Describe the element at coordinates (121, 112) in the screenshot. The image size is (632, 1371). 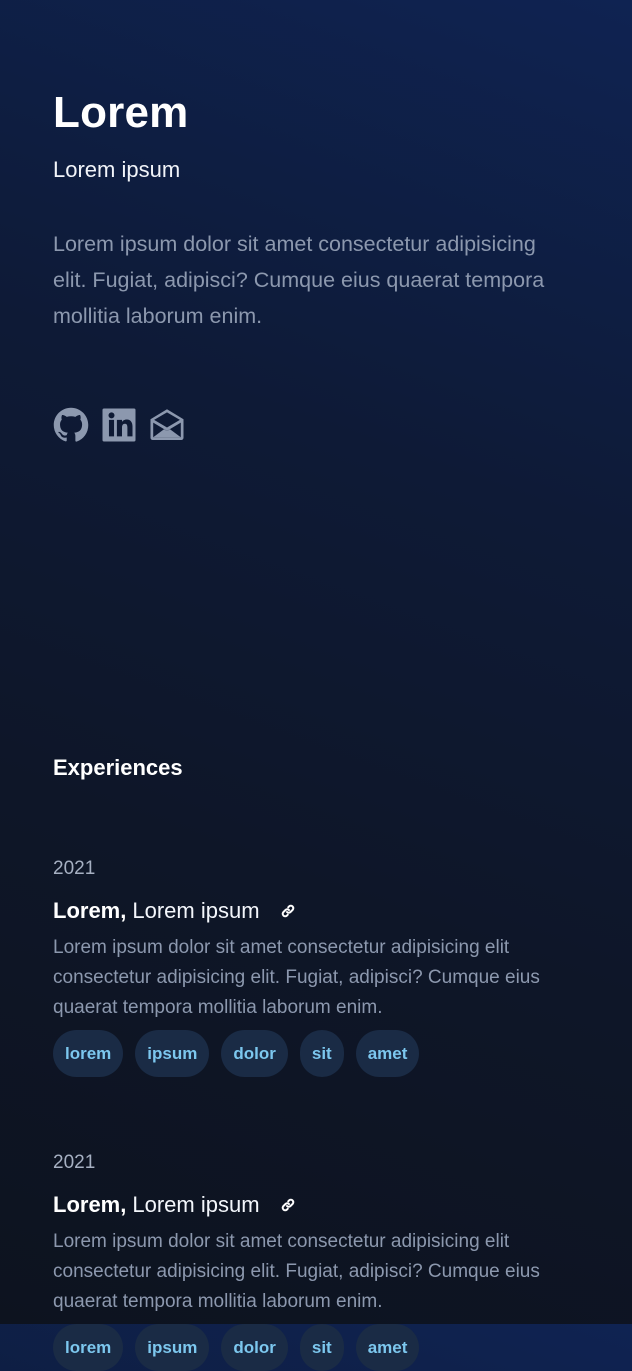
I see `page-title: Lorem` at that location.